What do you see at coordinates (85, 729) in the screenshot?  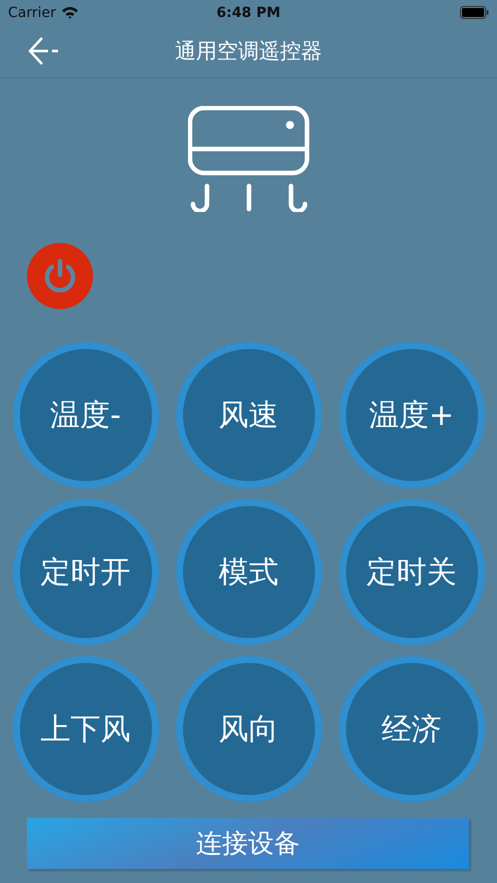 I see `remote-button: 上下风` at bounding box center [85, 729].